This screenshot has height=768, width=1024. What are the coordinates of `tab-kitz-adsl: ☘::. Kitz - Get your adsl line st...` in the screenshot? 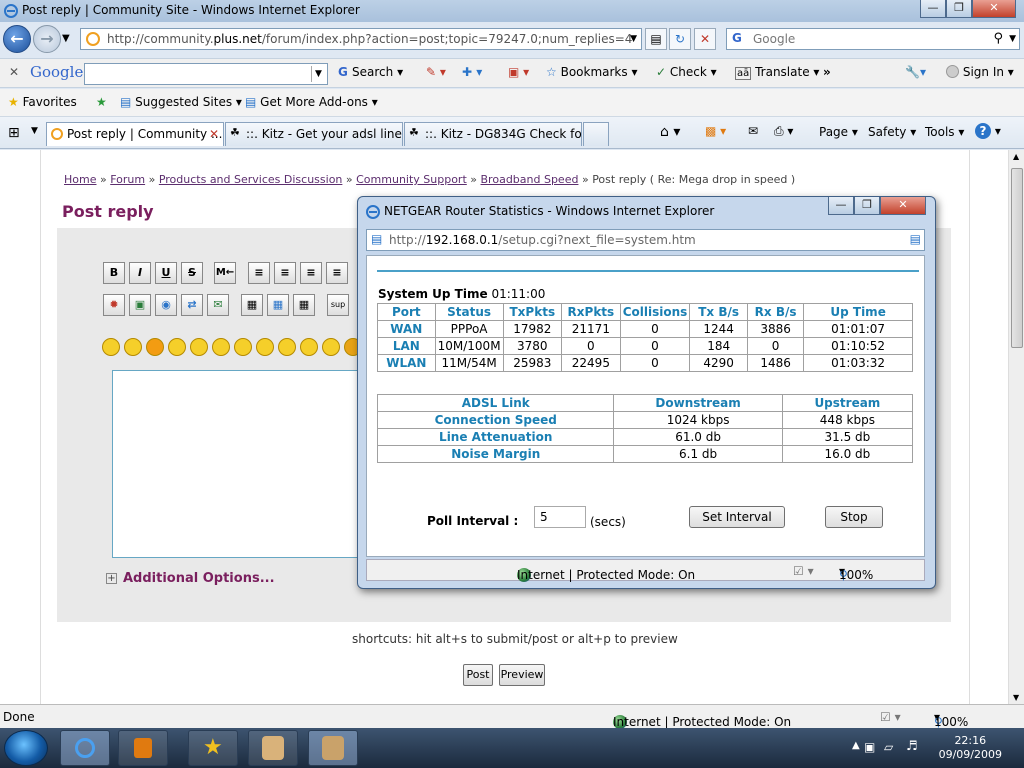 It's located at (314, 134).